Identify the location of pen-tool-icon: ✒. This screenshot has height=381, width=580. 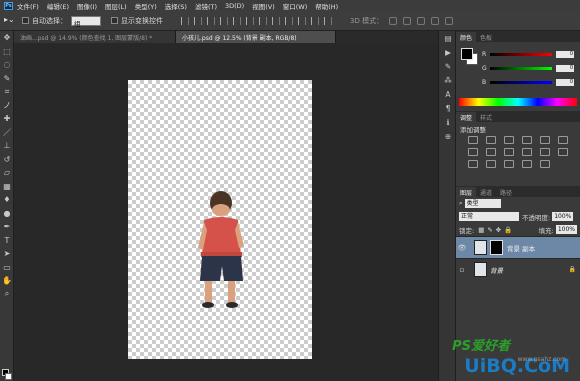
(7, 227).